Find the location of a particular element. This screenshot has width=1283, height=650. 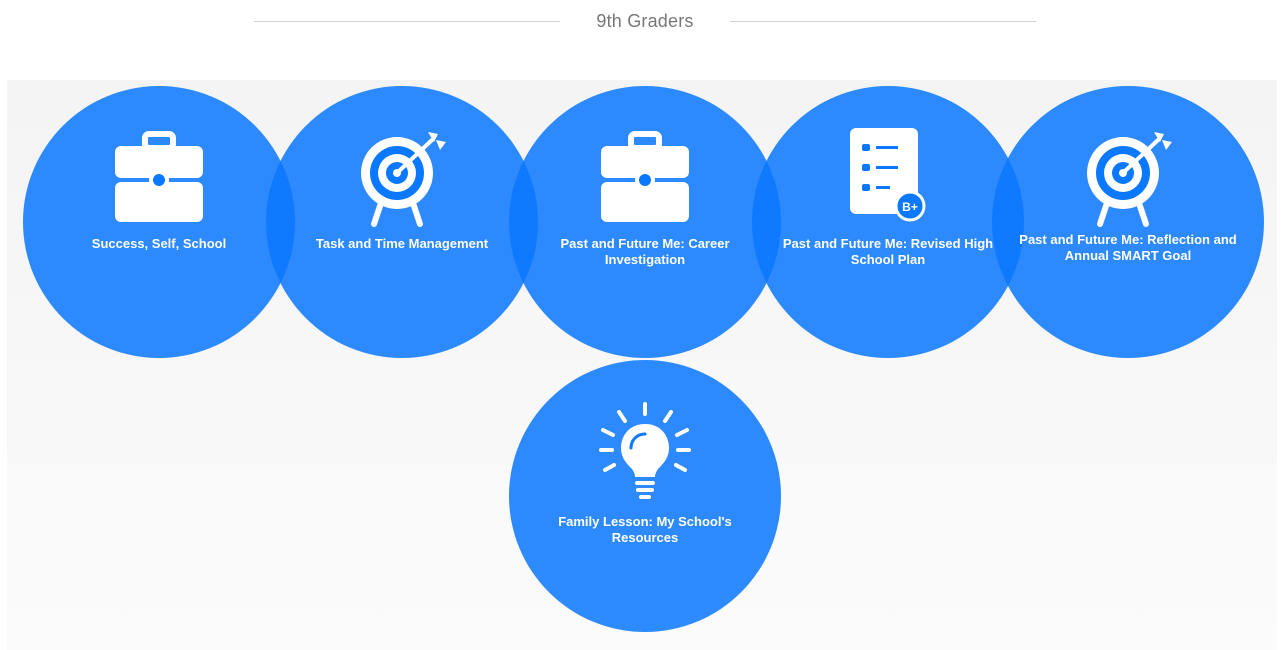

lesson-task-and-time-management: Task and Time Management is located at coordinates (402, 222).